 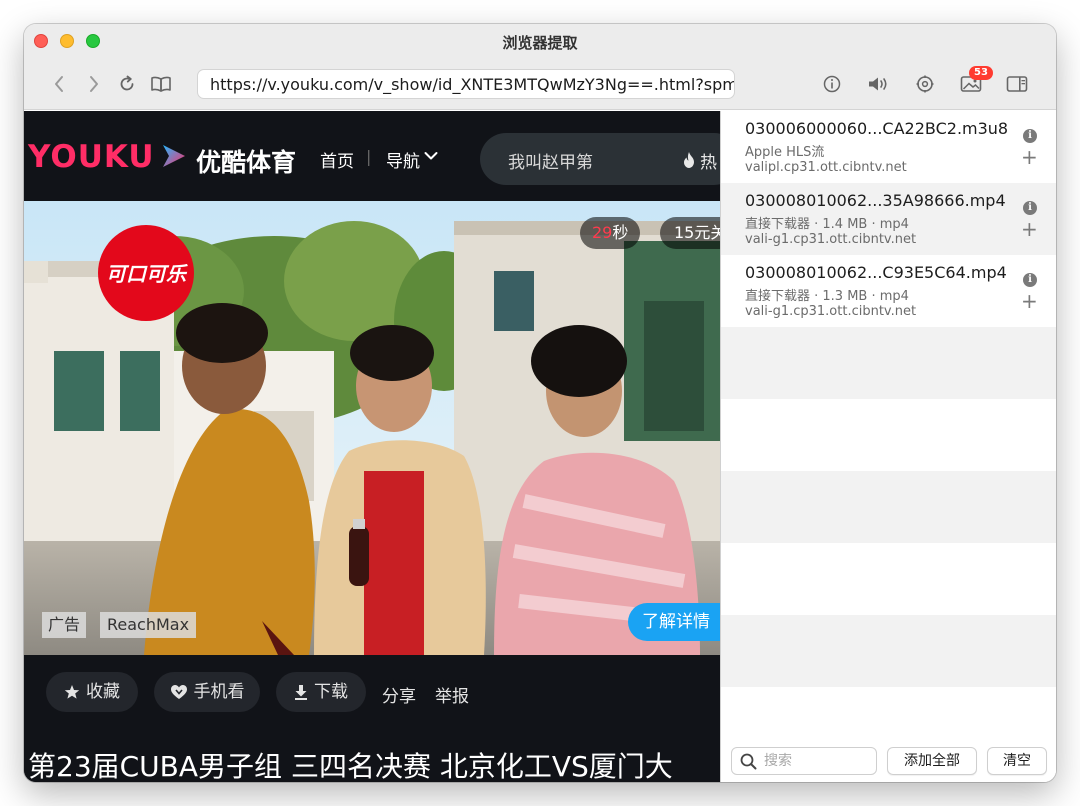 I want to click on nav-home-link: 首页, so click(x=337, y=159).